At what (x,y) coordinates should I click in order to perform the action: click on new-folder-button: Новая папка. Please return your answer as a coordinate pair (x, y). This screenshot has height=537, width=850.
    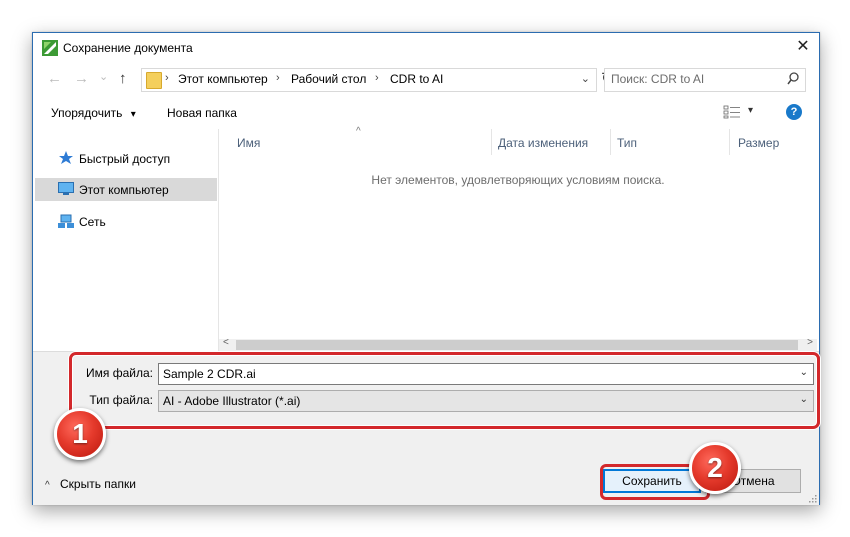
    Looking at the image, I should click on (202, 113).